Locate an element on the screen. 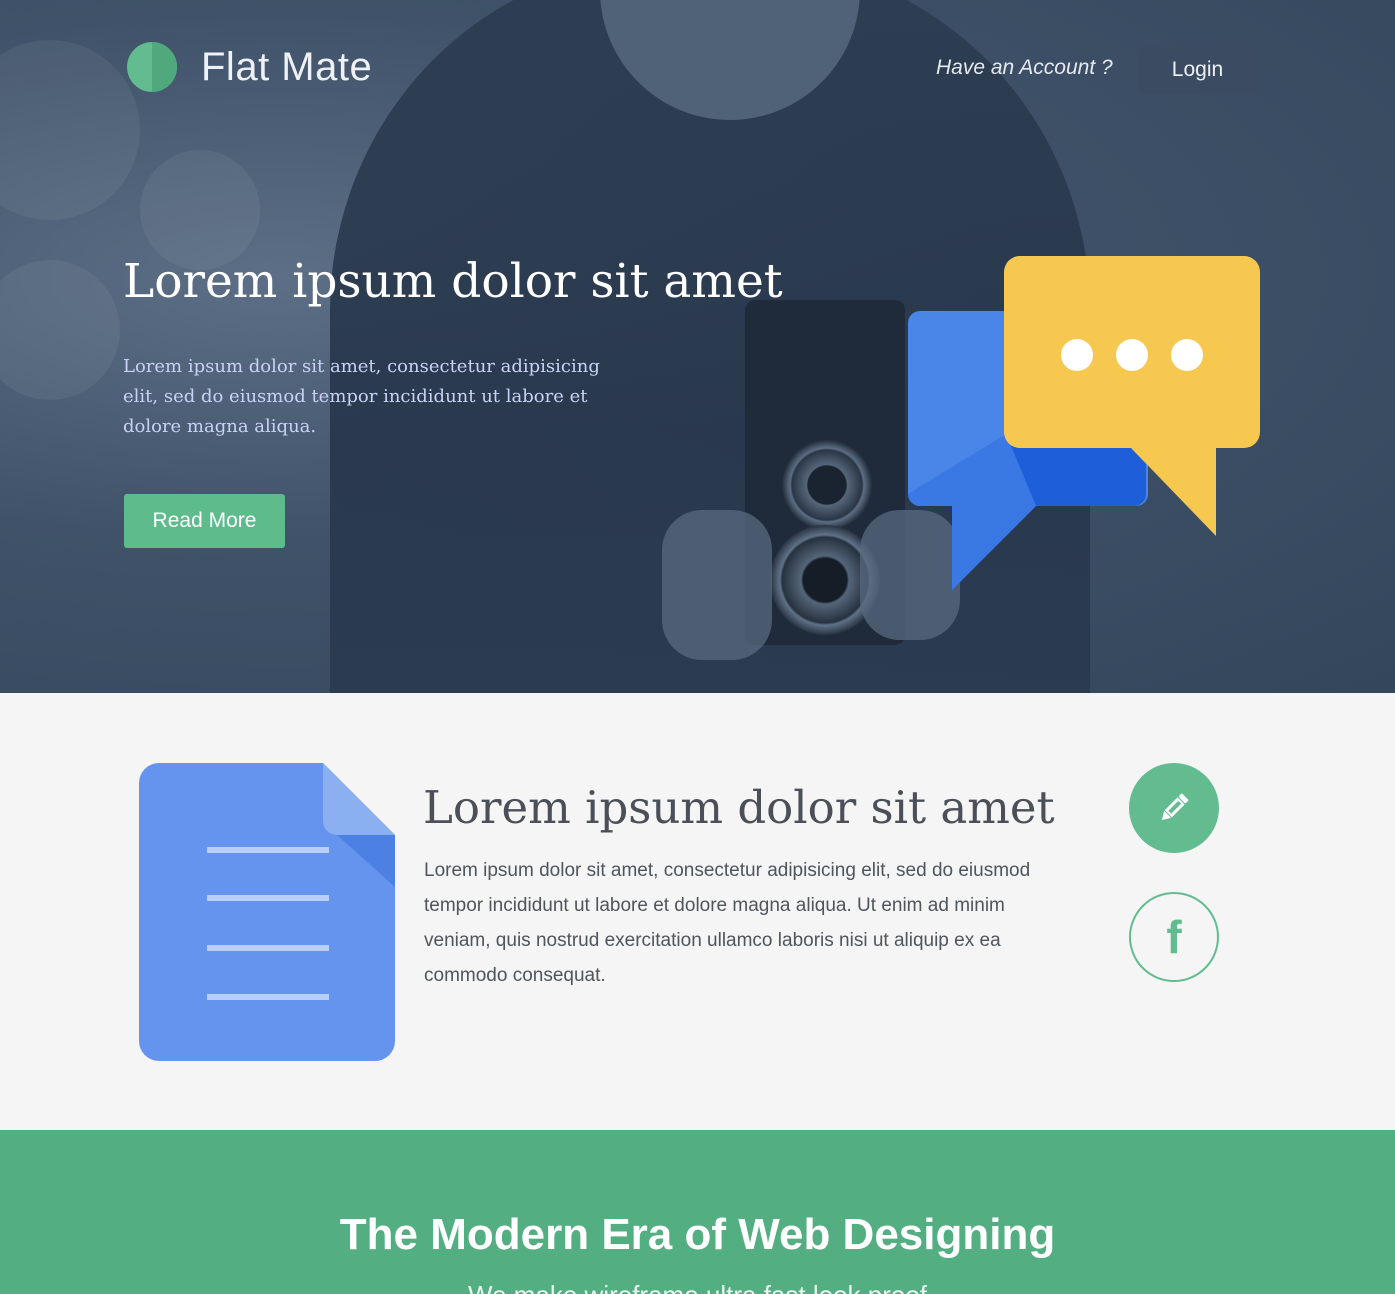 The width and height of the screenshot is (1395, 1294). document-icon is located at coordinates (267, 912).